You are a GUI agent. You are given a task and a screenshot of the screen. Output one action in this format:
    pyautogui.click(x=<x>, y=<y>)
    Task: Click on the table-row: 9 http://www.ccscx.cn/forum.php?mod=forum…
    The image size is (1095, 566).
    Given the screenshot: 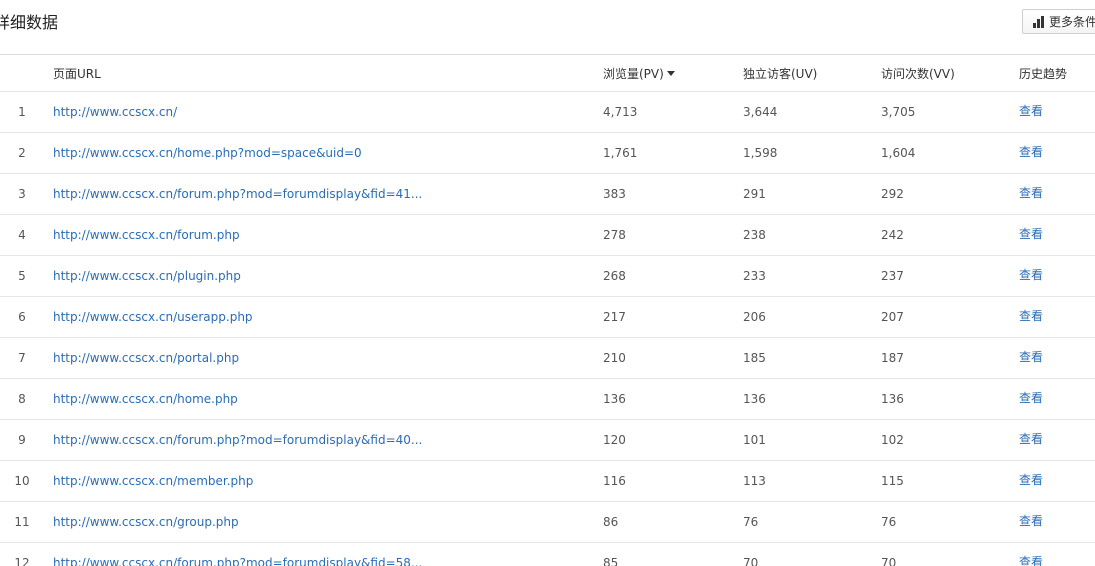 What is the action you would take?
    pyautogui.click(x=547, y=440)
    